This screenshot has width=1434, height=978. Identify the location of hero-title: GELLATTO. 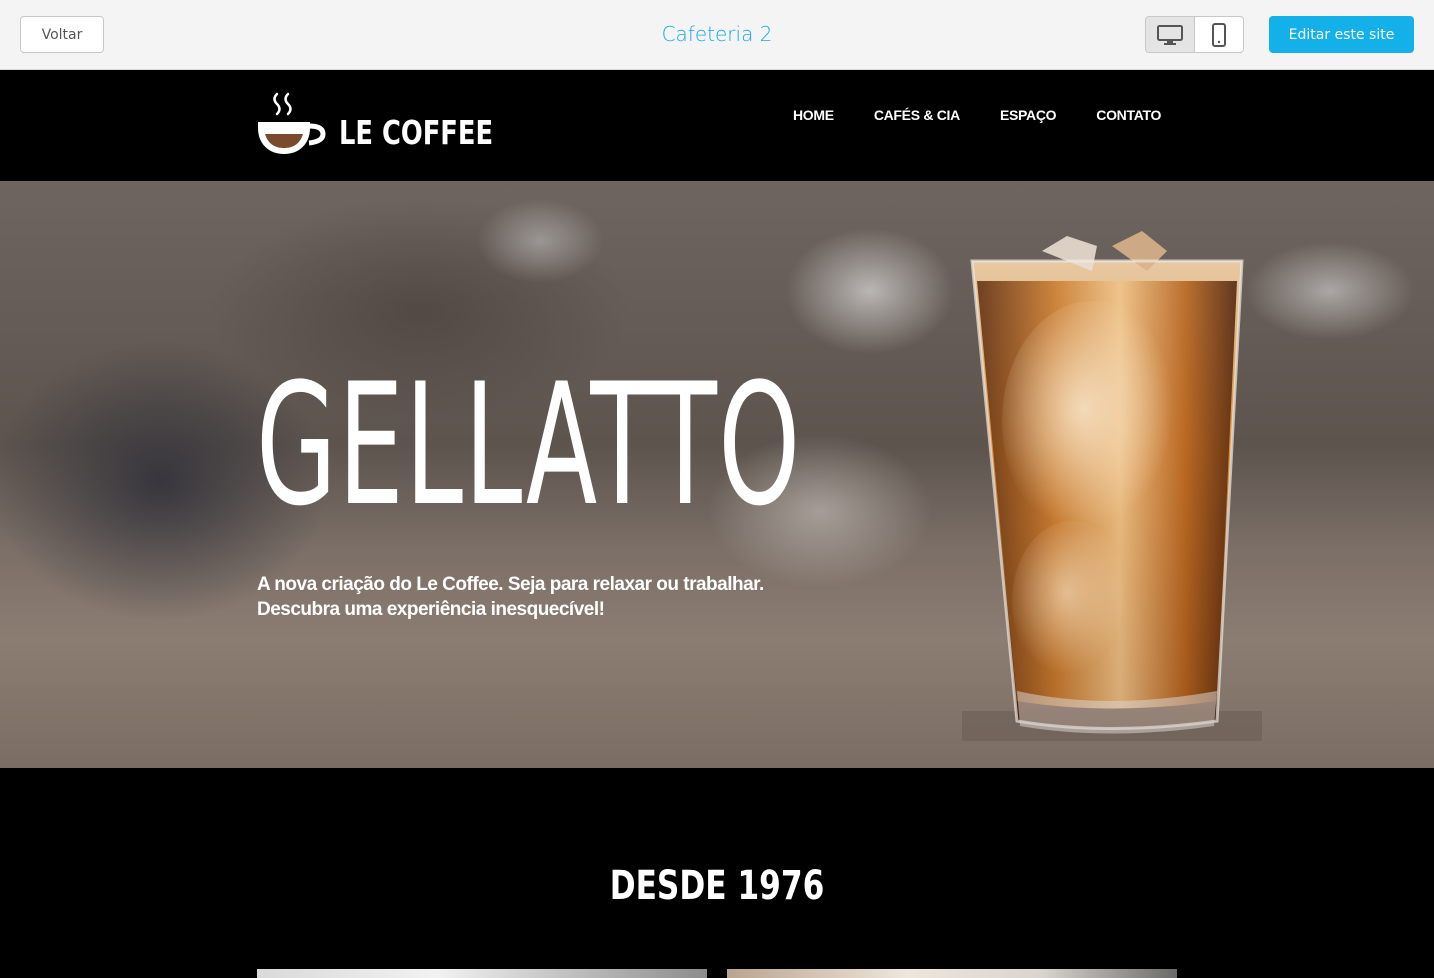
(529, 445).